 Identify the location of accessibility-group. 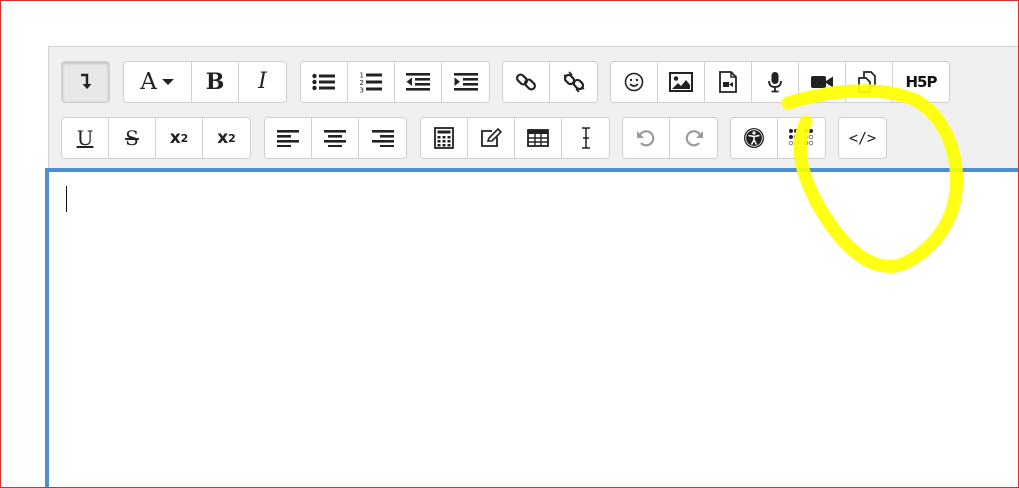
(778, 138).